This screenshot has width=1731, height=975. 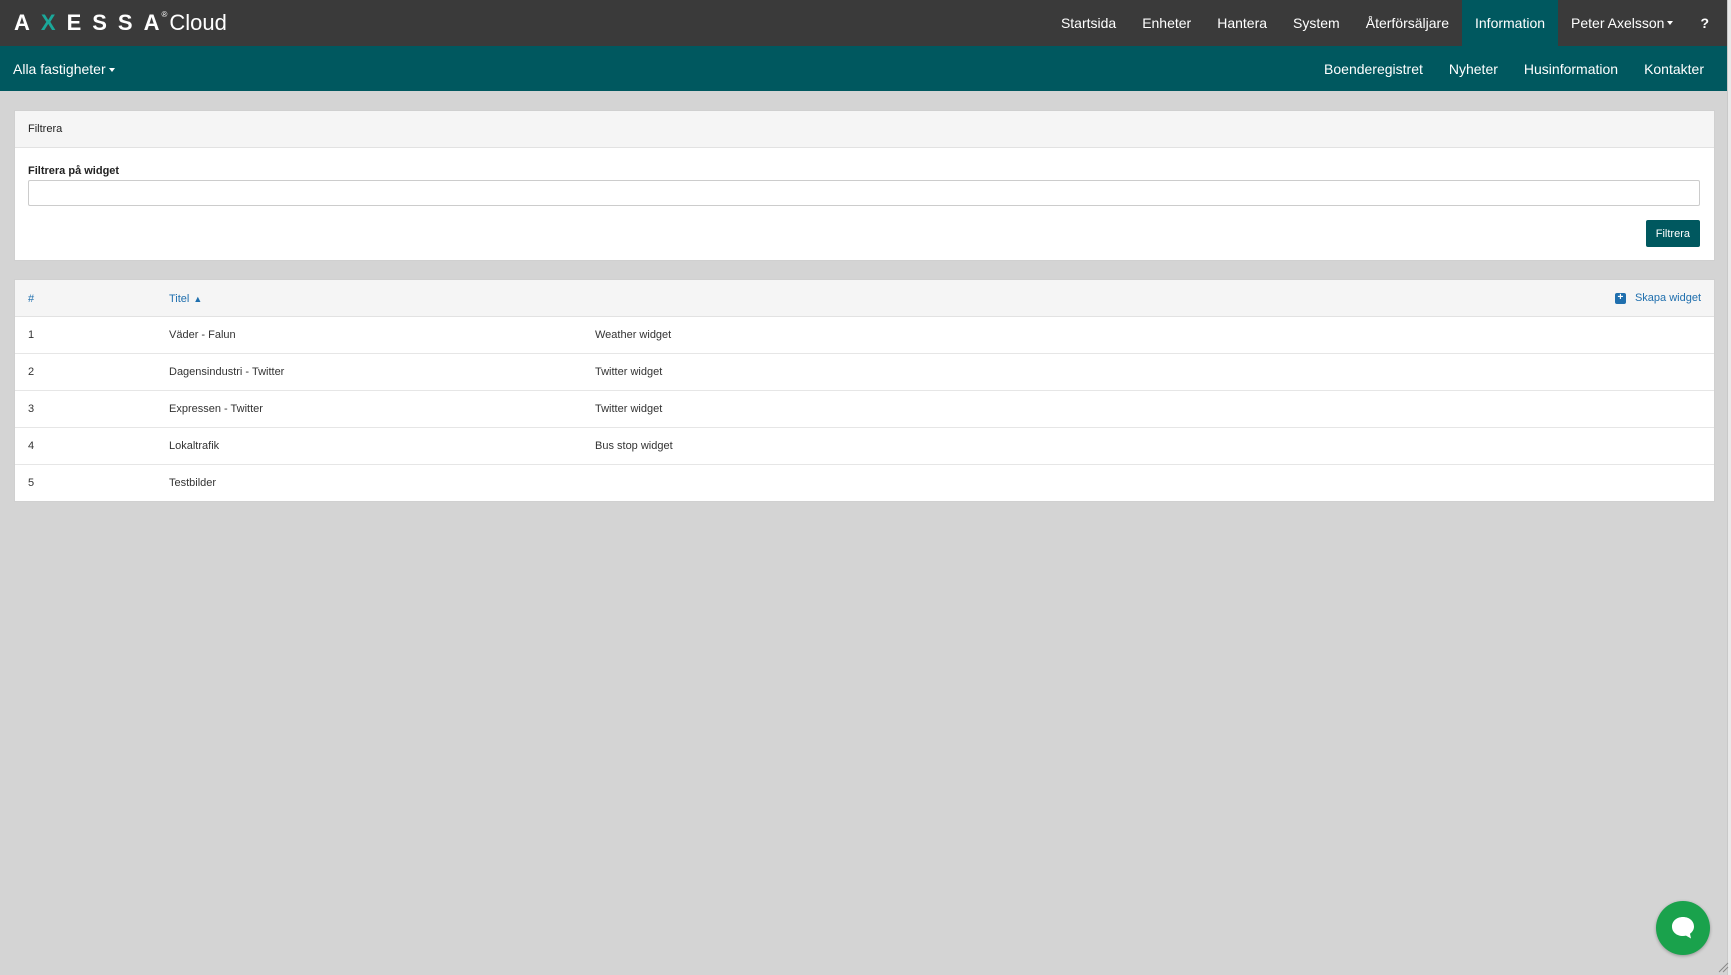 What do you see at coordinates (1674, 69) in the screenshot?
I see `subnav-kontakter: Kontakter` at bounding box center [1674, 69].